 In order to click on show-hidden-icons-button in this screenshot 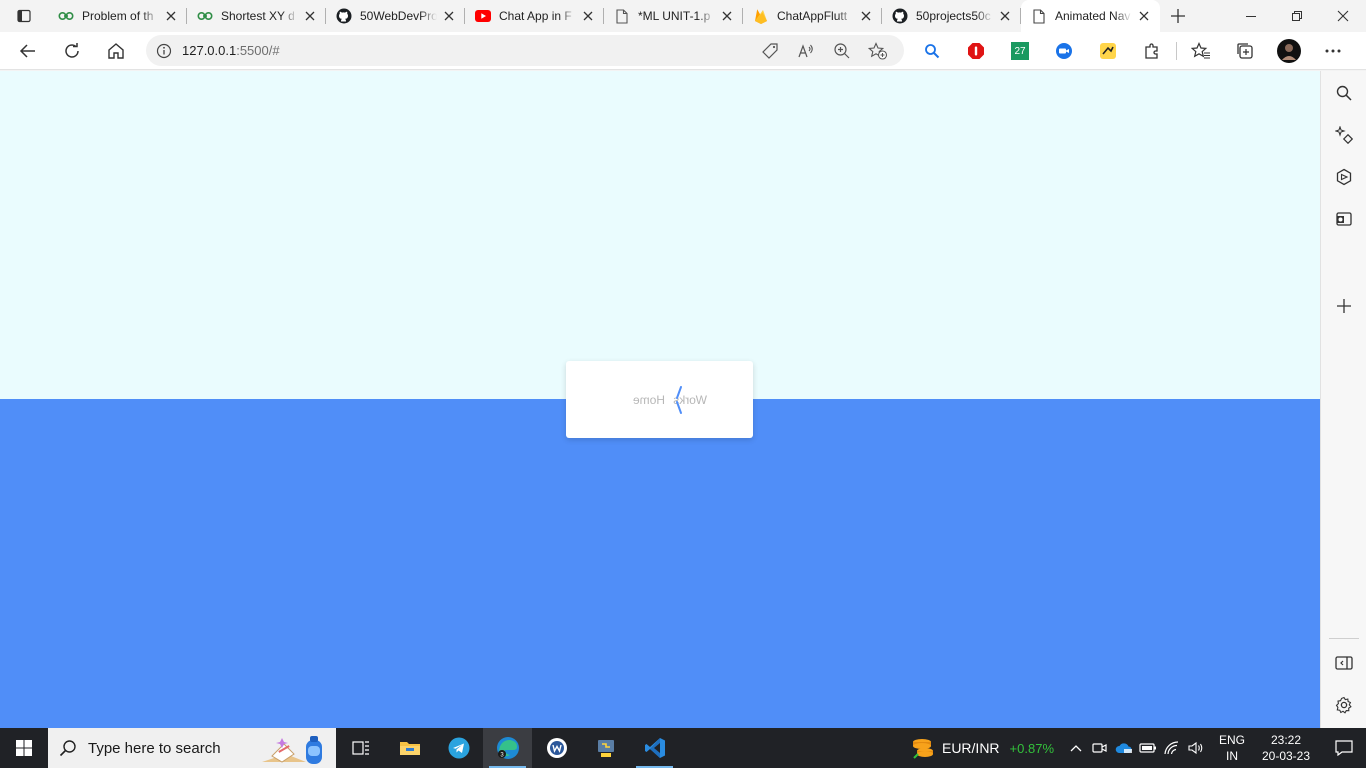, I will do `click(1076, 748)`.